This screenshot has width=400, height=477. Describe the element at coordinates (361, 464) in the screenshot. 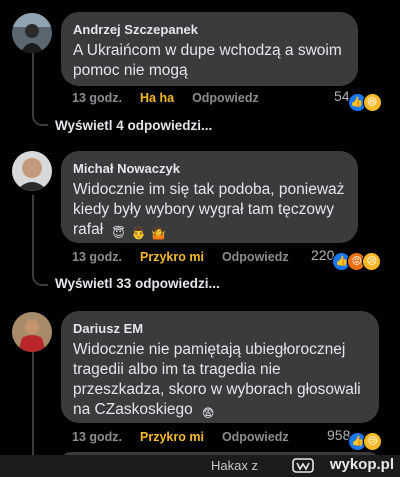

I see `wykop-logo-text: wykop.pl` at that location.